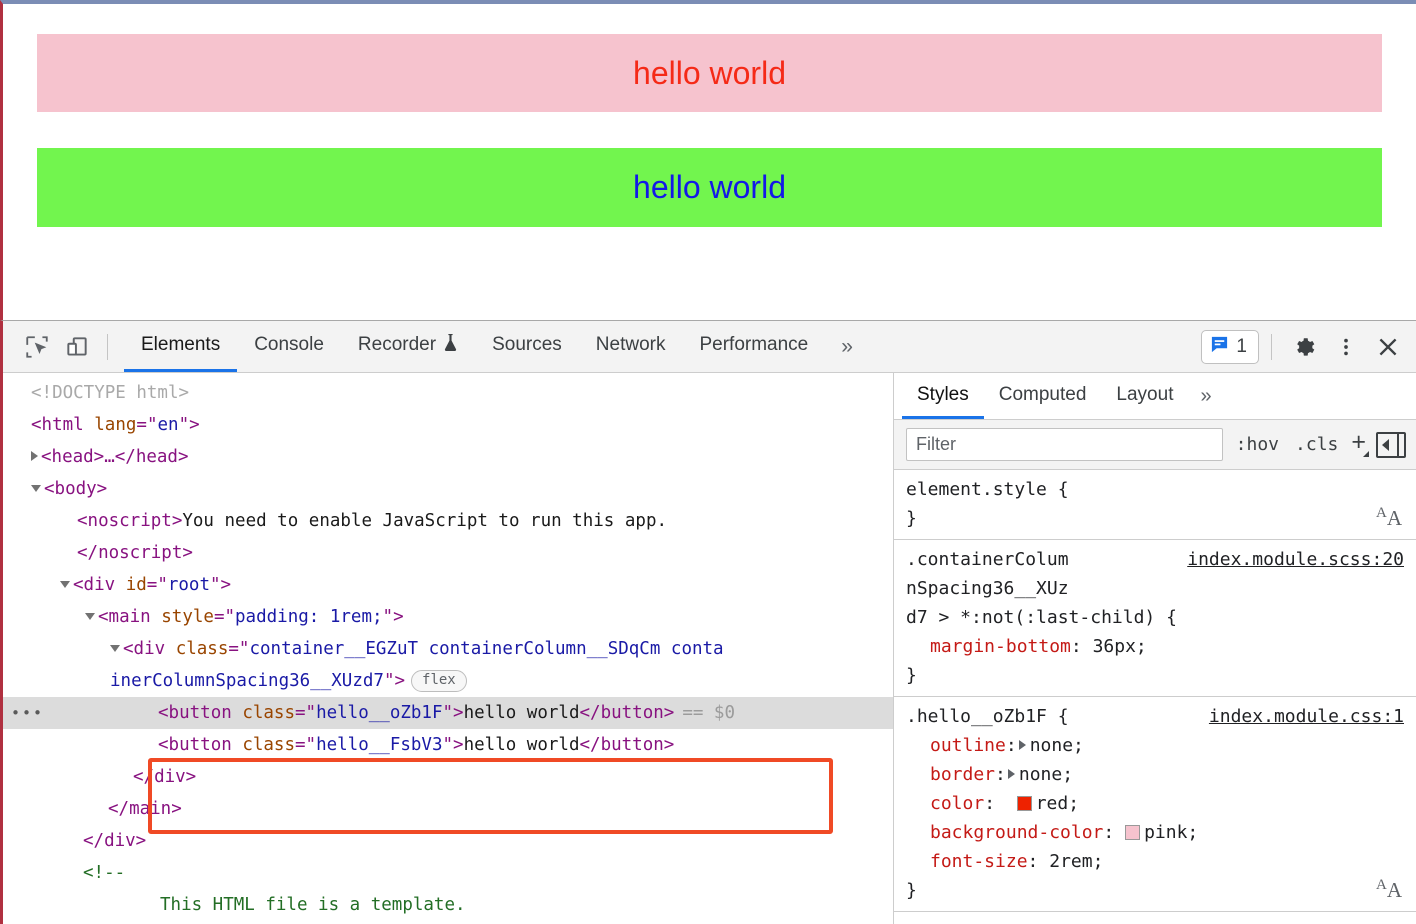 This screenshot has width=1416, height=924. What do you see at coordinates (36, 488) in the screenshot?
I see `collapse-body-triangle` at bounding box center [36, 488].